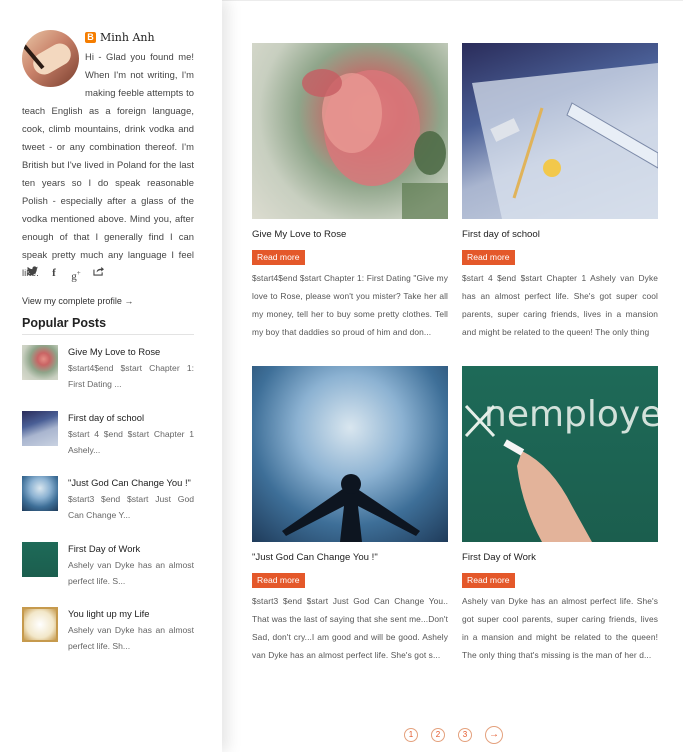  Describe the element at coordinates (411, 735) in the screenshot. I see `page-1-button: 1` at that location.